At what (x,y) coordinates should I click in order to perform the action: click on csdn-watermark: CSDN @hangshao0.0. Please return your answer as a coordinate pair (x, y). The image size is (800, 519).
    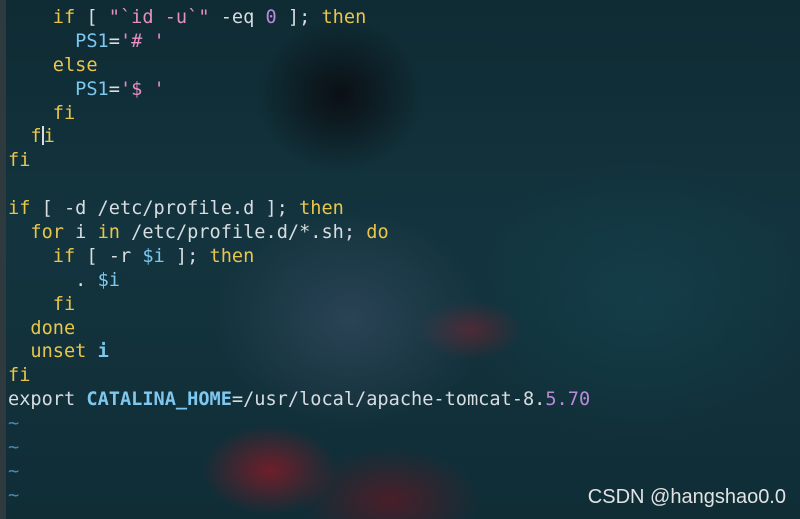
    Looking at the image, I should click on (686, 497).